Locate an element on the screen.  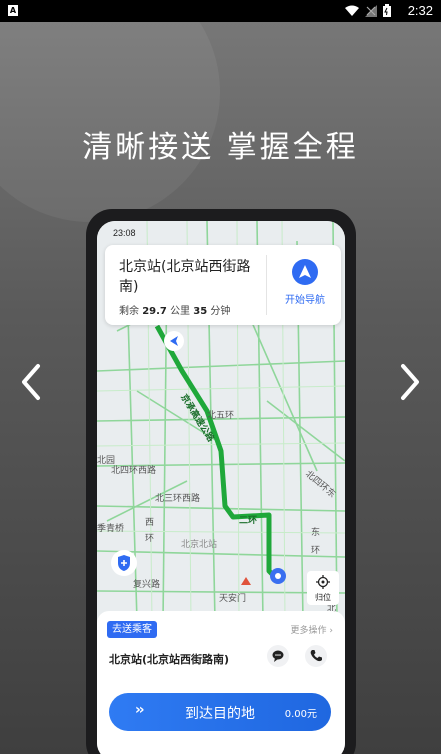
more-actions-link: 更多操作 › is located at coordinates (312, 629).